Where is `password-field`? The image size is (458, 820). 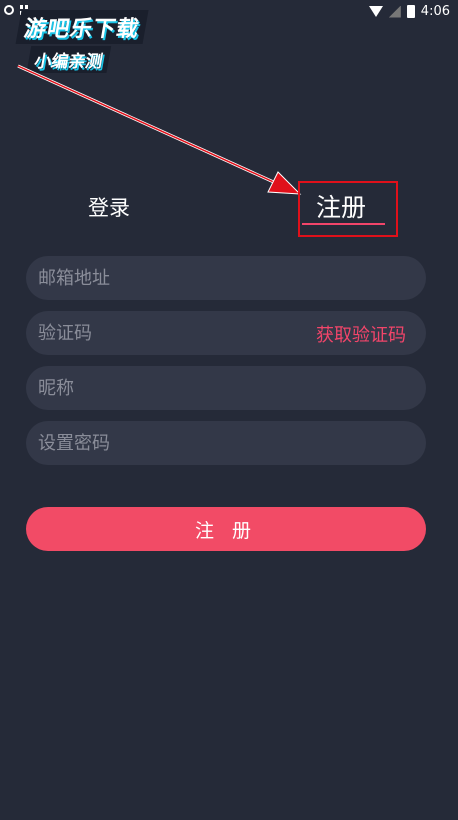 password-field is located at coordinates (226, 443).